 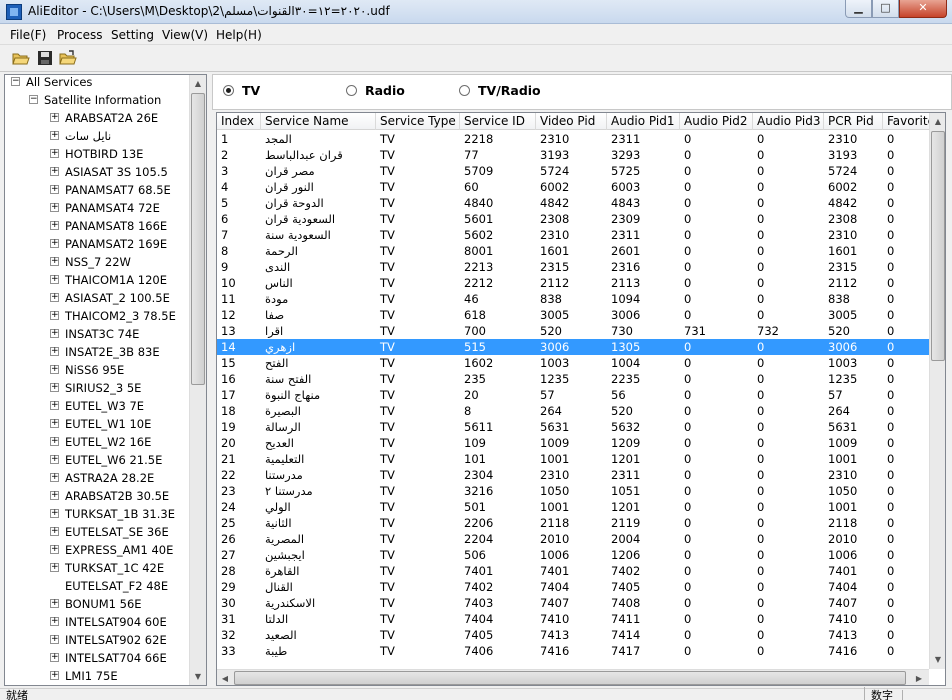 What do you see at coordinates (573, 203) in the screenshot?
I see `table-row: 5 الدوحة قران TV 4840 4842 4843 0 0 4842 0` at bounding box center [573, 203].